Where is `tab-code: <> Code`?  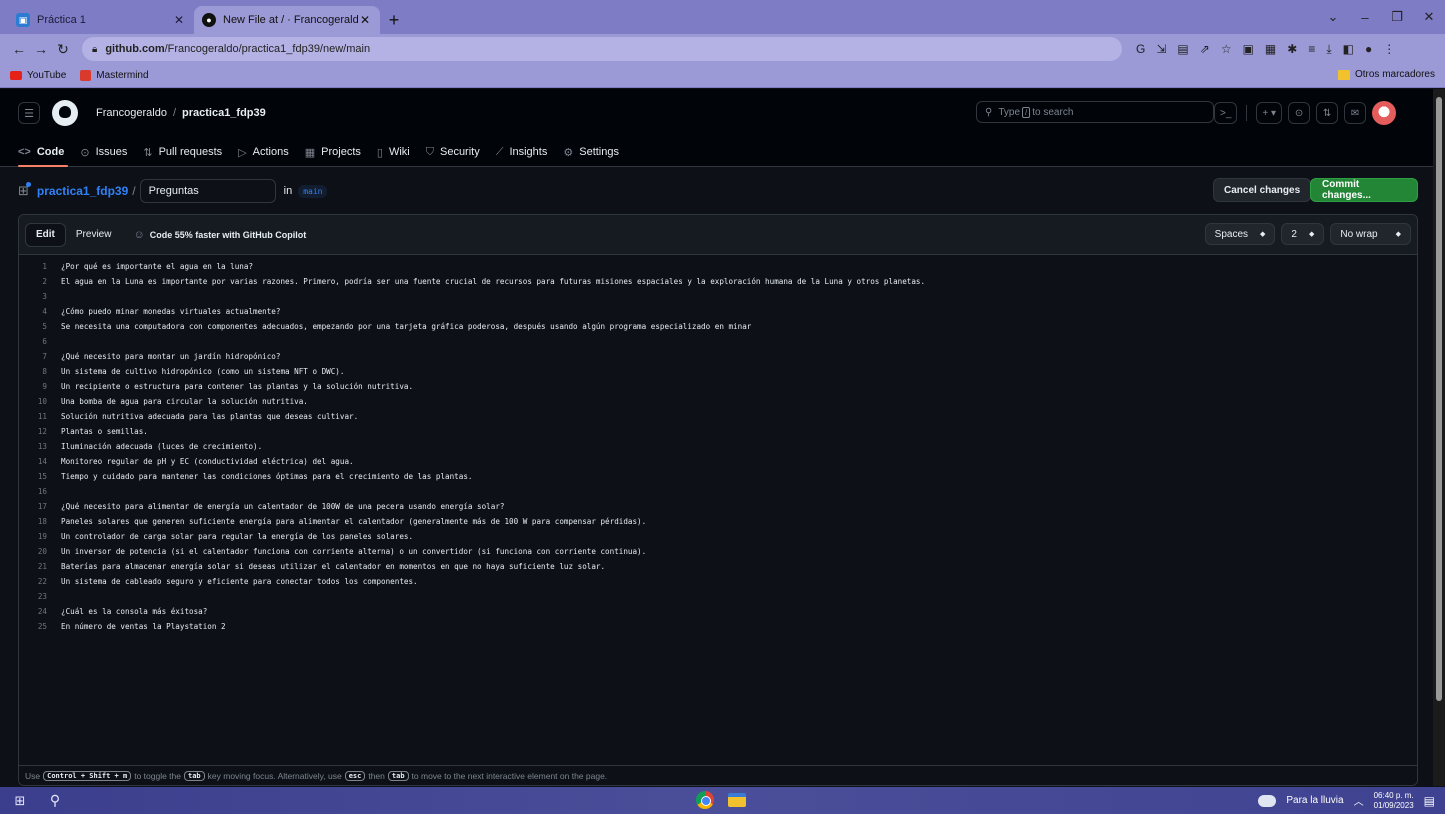 tab-code: <> Code is located at coordinates (41, 152).